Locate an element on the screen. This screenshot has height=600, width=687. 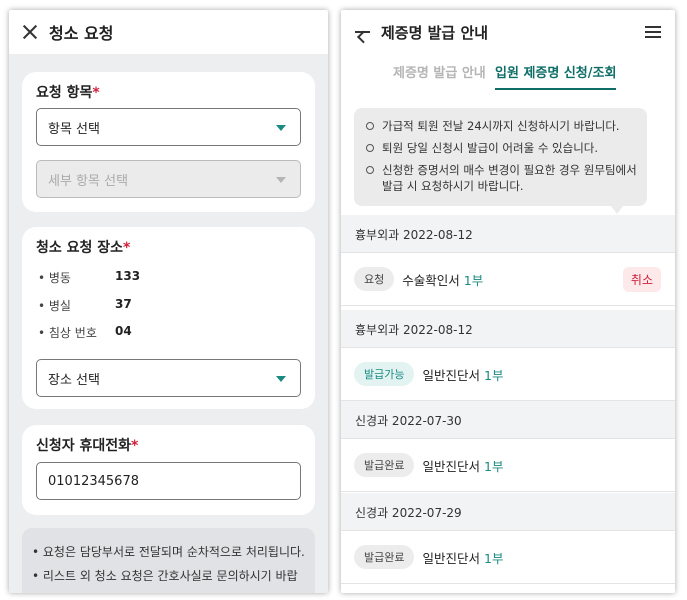
tab-certificate-guide: 제증명 발급 안내 is located at coordinates (439, 71).